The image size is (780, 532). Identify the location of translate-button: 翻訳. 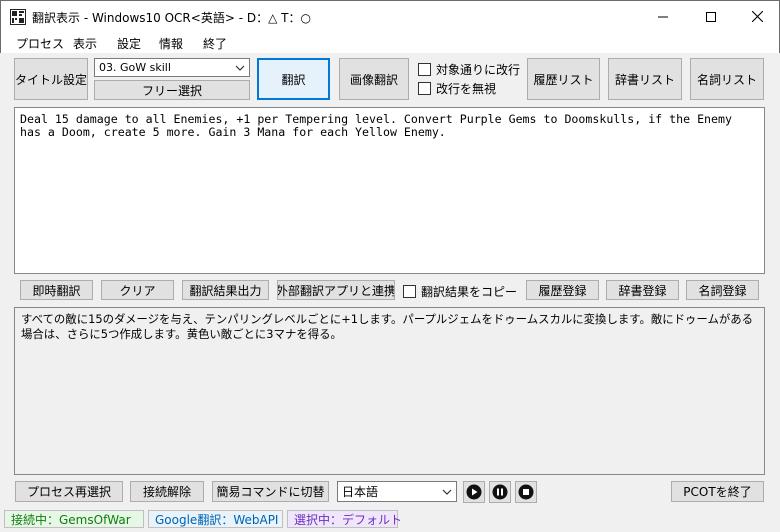
(293, 79).